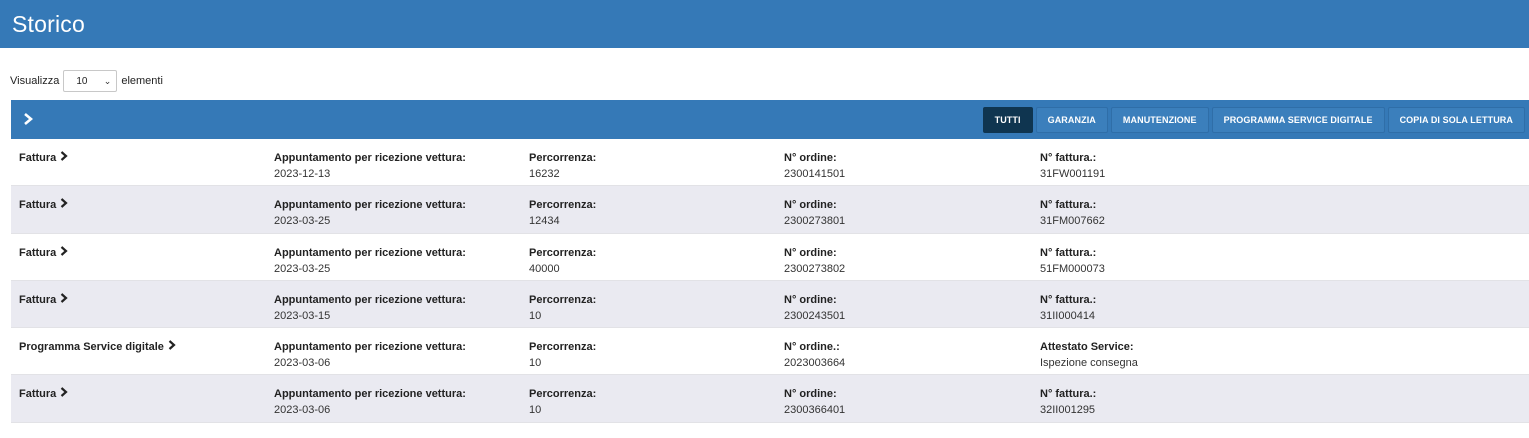 The image size is (1529, 438). Describe the element at coordinates (1068, 315) in the screenshot. I see `invoice-value: 31II000414` at that location.